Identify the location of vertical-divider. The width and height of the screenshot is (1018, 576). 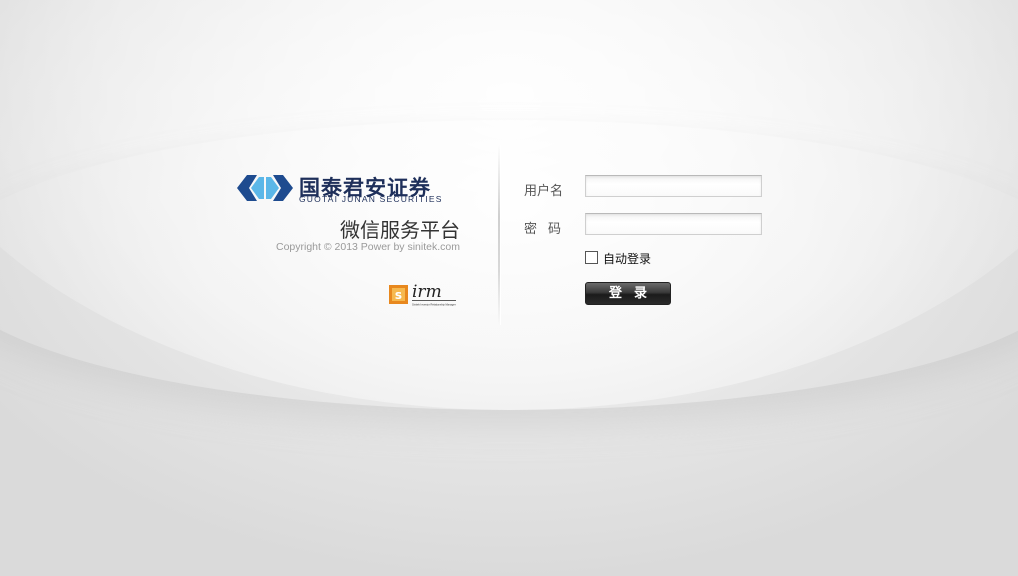
(499, 235).